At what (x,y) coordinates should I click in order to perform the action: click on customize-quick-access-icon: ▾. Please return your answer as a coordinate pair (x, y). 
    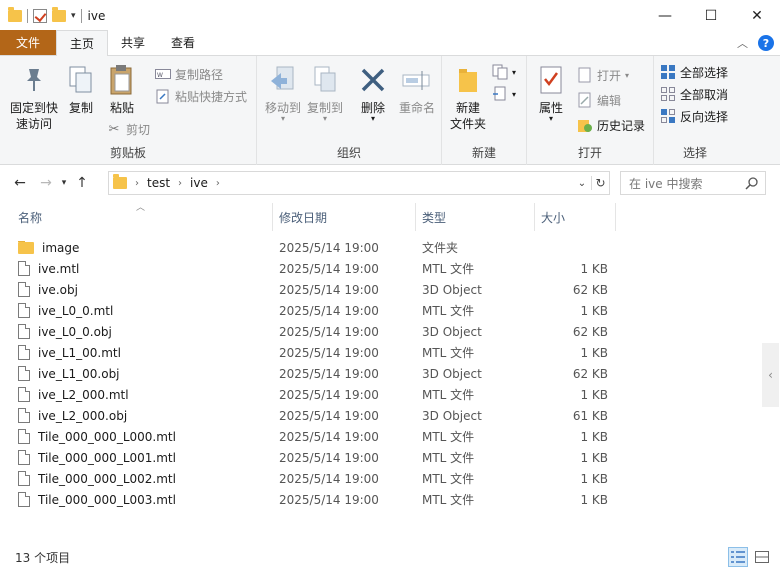
    Looking at the image, I should click on (73, 16).